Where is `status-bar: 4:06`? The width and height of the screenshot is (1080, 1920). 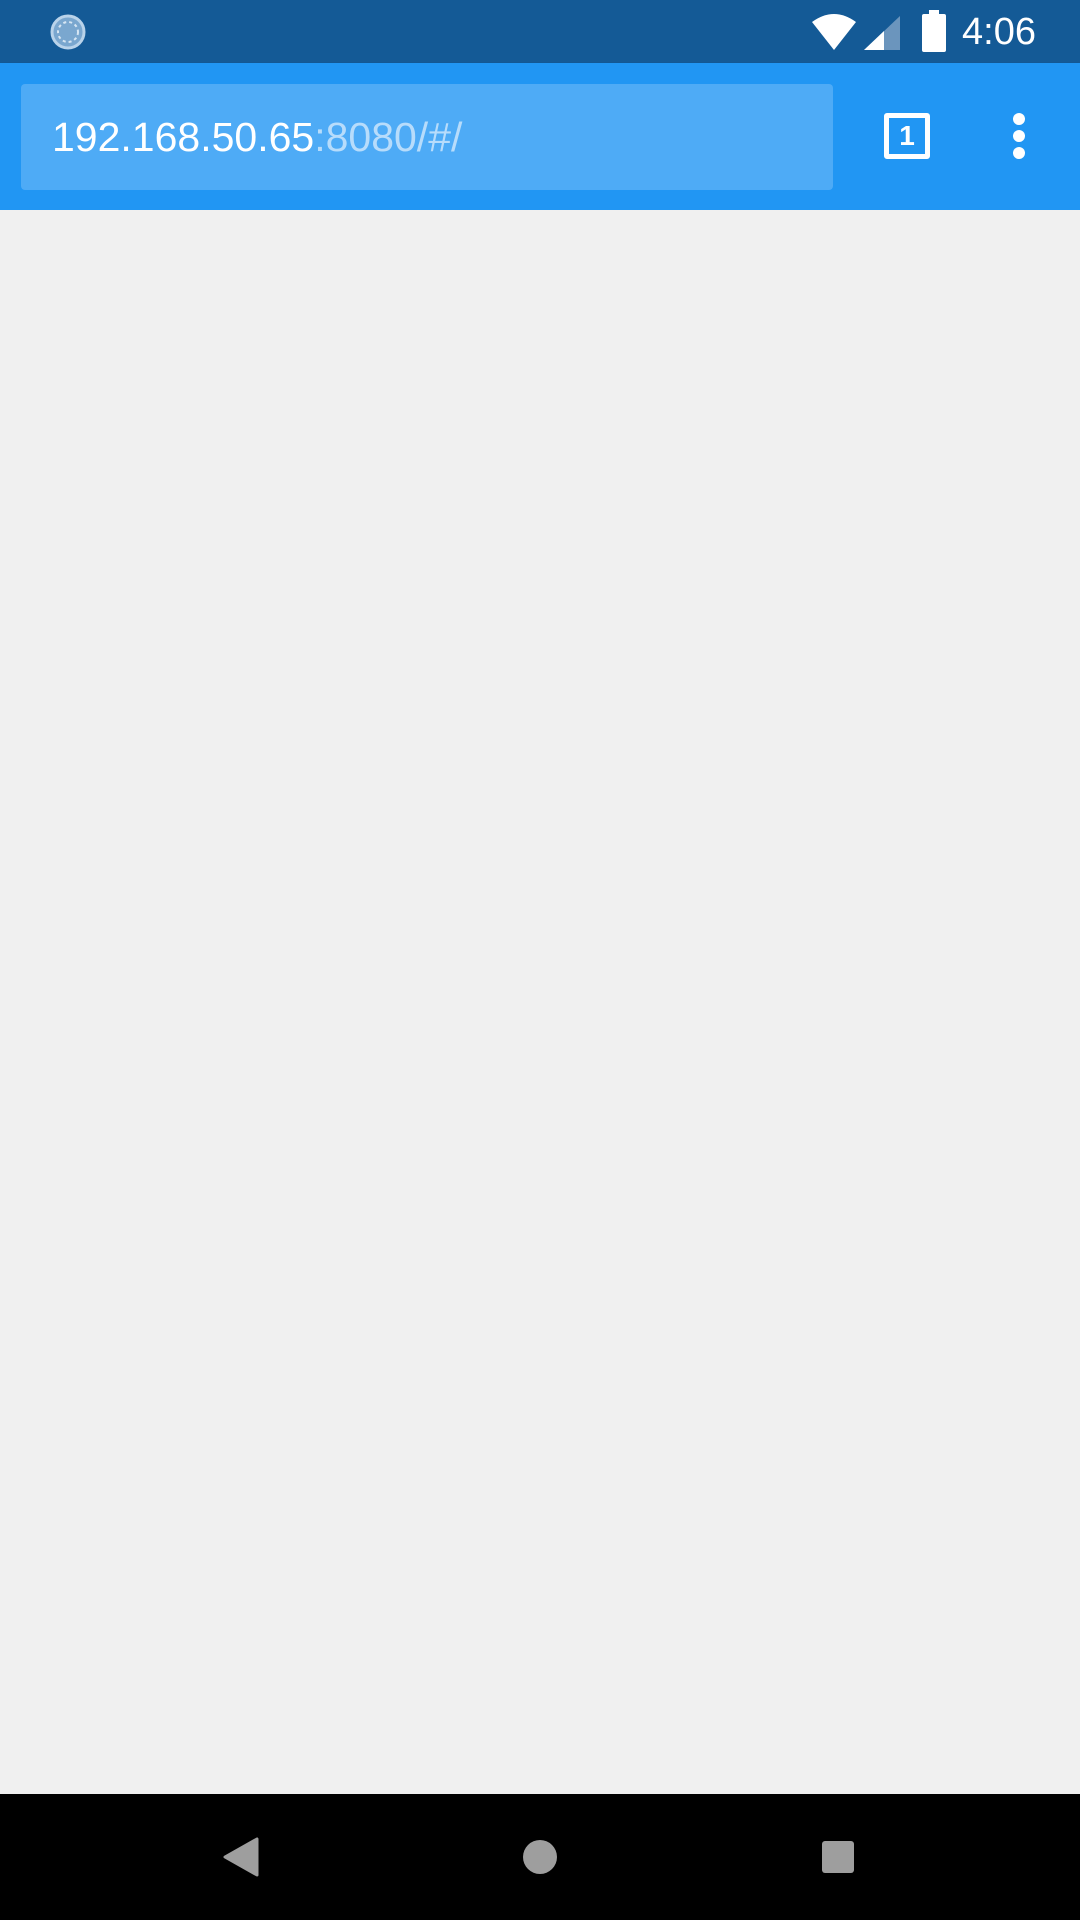 status-bar: 4:06 is located at coordinates (540, 31).